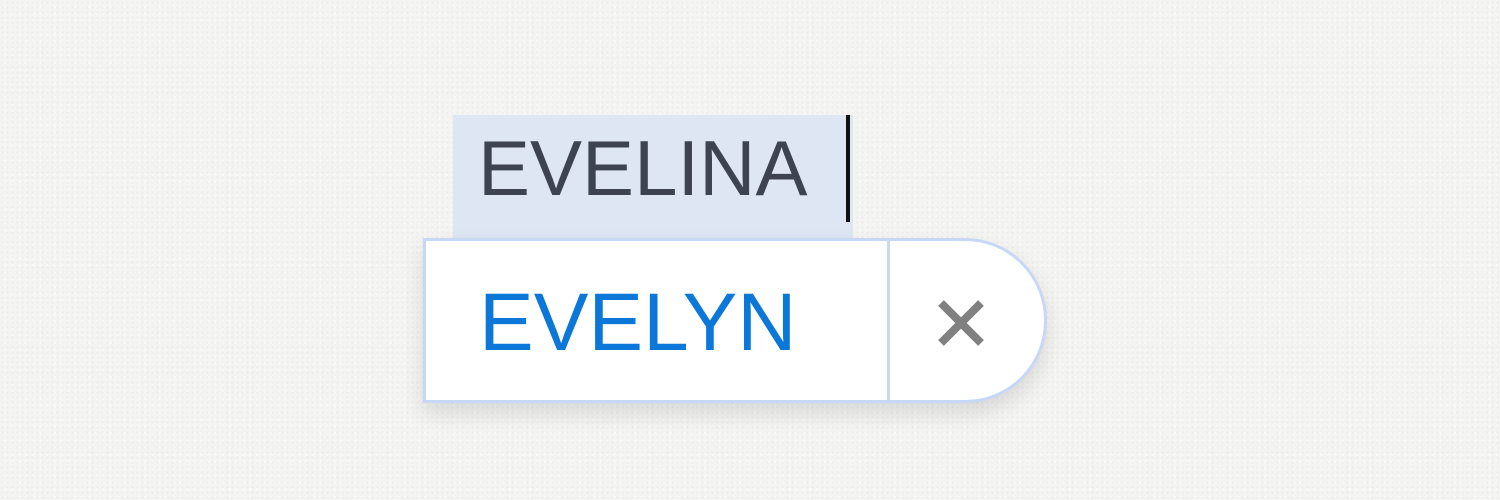 The width and height of the screenshot is (1500, 500). I want to click on text-field: EVELINA, so click(653, 177).